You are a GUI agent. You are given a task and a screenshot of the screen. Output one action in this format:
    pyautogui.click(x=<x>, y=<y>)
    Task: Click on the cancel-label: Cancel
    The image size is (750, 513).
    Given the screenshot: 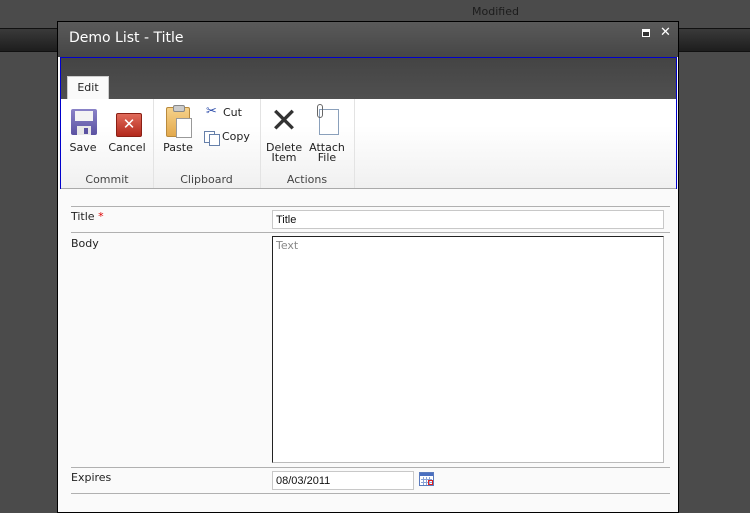 What is the action you would take?
    pyautogui.click(x=127, y=147)
    